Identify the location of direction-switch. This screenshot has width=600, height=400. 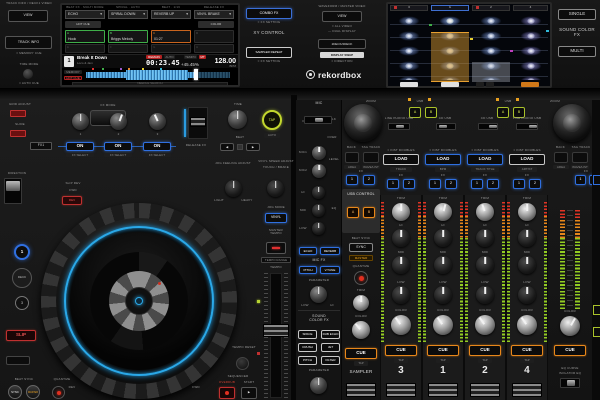
(13, 191).